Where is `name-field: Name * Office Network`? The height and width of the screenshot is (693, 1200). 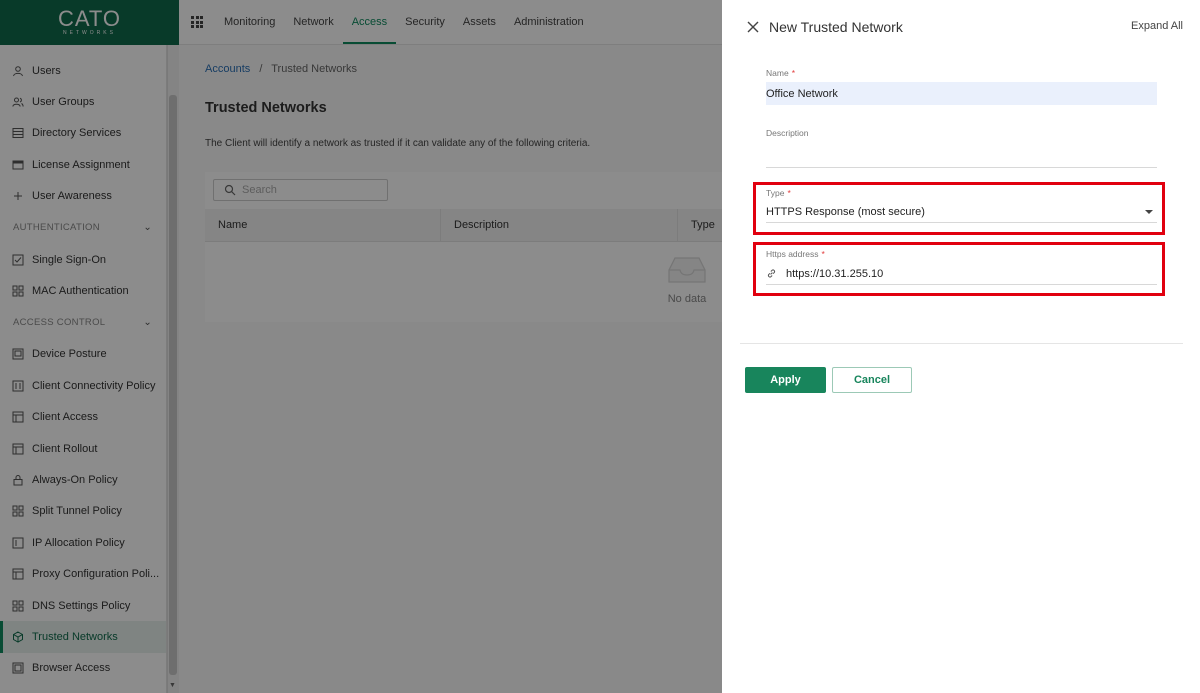
name-field: Name * Office Network is located at coordinates (961, 86).